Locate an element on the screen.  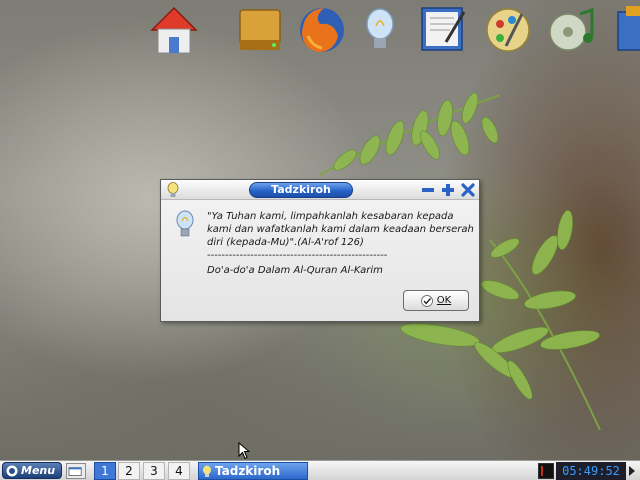
home-icon is located at coordinates (174, 30).